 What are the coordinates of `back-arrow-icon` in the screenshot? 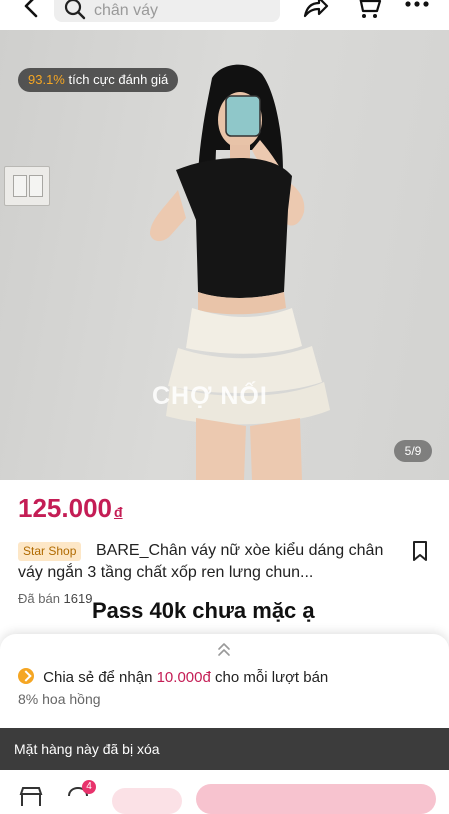 It's located at (32, 10).